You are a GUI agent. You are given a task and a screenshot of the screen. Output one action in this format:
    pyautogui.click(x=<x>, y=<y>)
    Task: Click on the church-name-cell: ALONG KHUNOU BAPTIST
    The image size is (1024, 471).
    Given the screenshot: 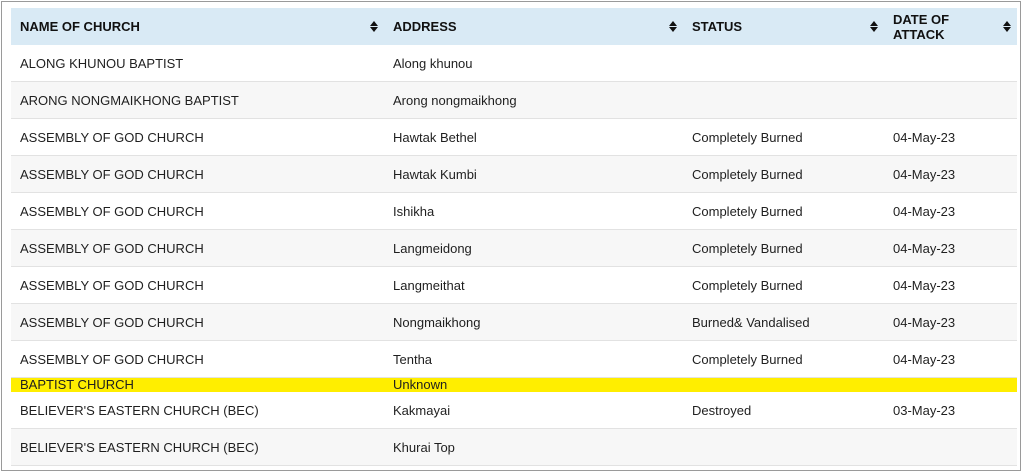 What is the action you would take?
    pyautogui.click(x=197, y=63)
    